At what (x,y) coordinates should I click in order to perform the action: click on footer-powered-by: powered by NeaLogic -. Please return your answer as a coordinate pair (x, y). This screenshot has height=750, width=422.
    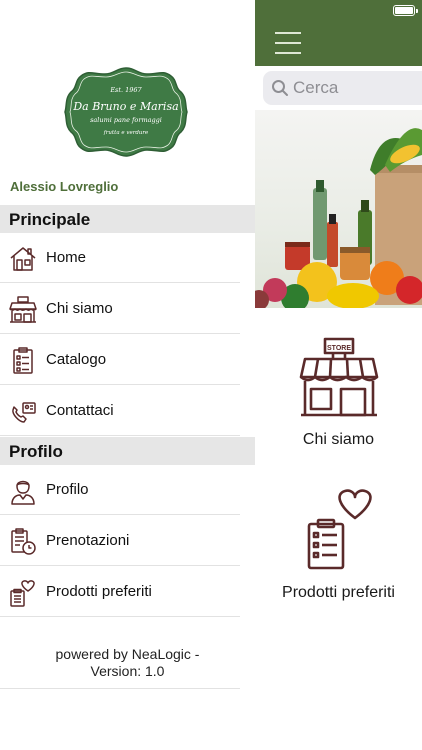
    Looking at the image, I should click on (127, 654).